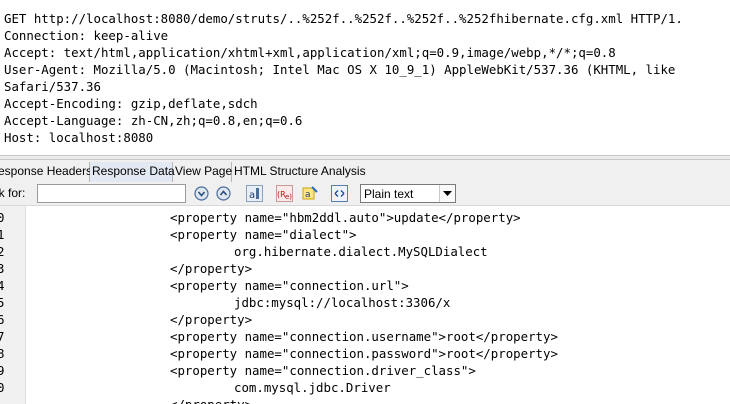  Describe the element at coordinates (132, 172) in the screenshot. I see `tab-response-data: Response Data` at that location.